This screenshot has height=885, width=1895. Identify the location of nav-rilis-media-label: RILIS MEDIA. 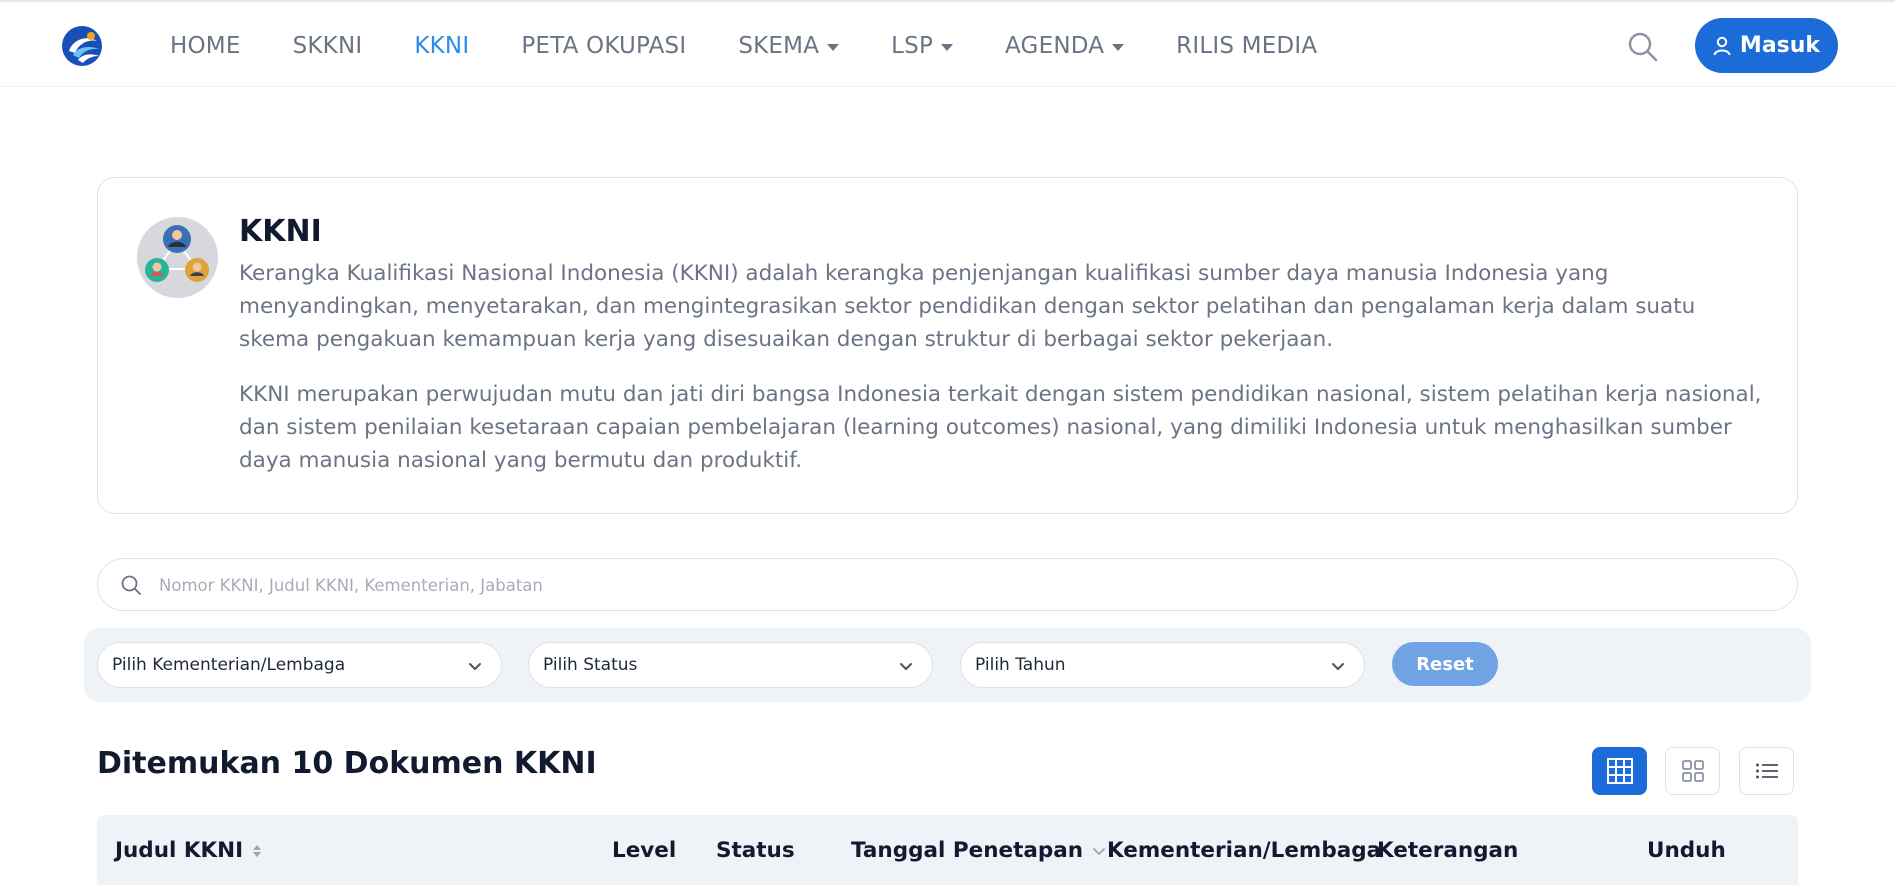
(1247, 46).